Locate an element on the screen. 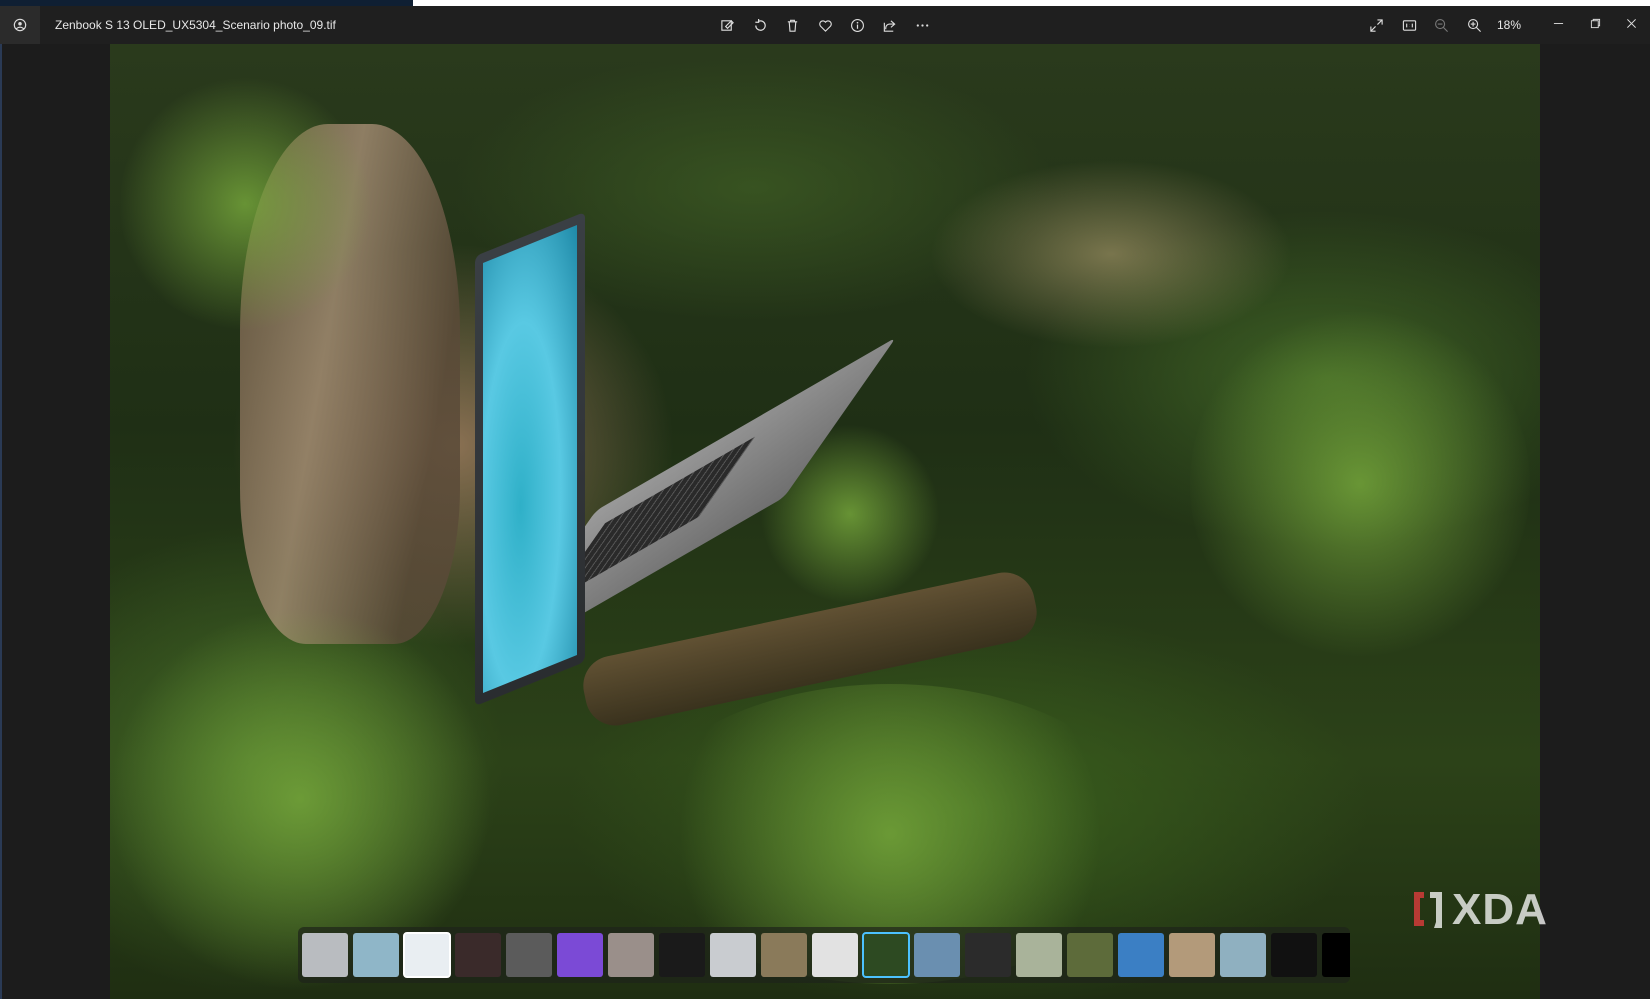 This screenshot has height=999, width=1650. delete-icon is located at coordinates (792, 25).